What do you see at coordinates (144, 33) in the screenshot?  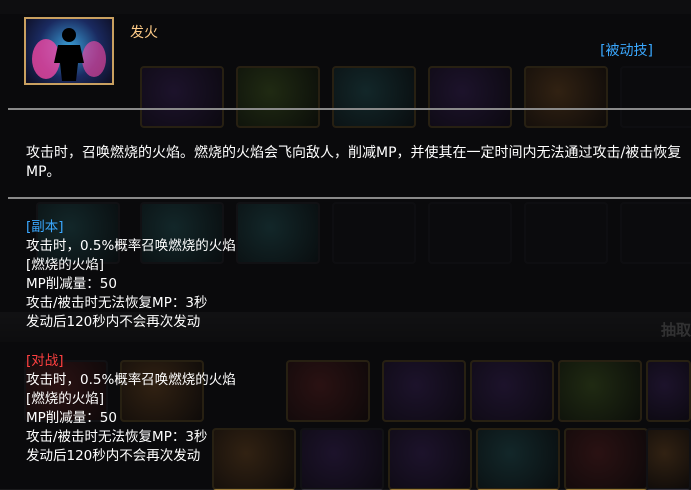 I see `skill-name: 发火` at bounding box center [144, 33].